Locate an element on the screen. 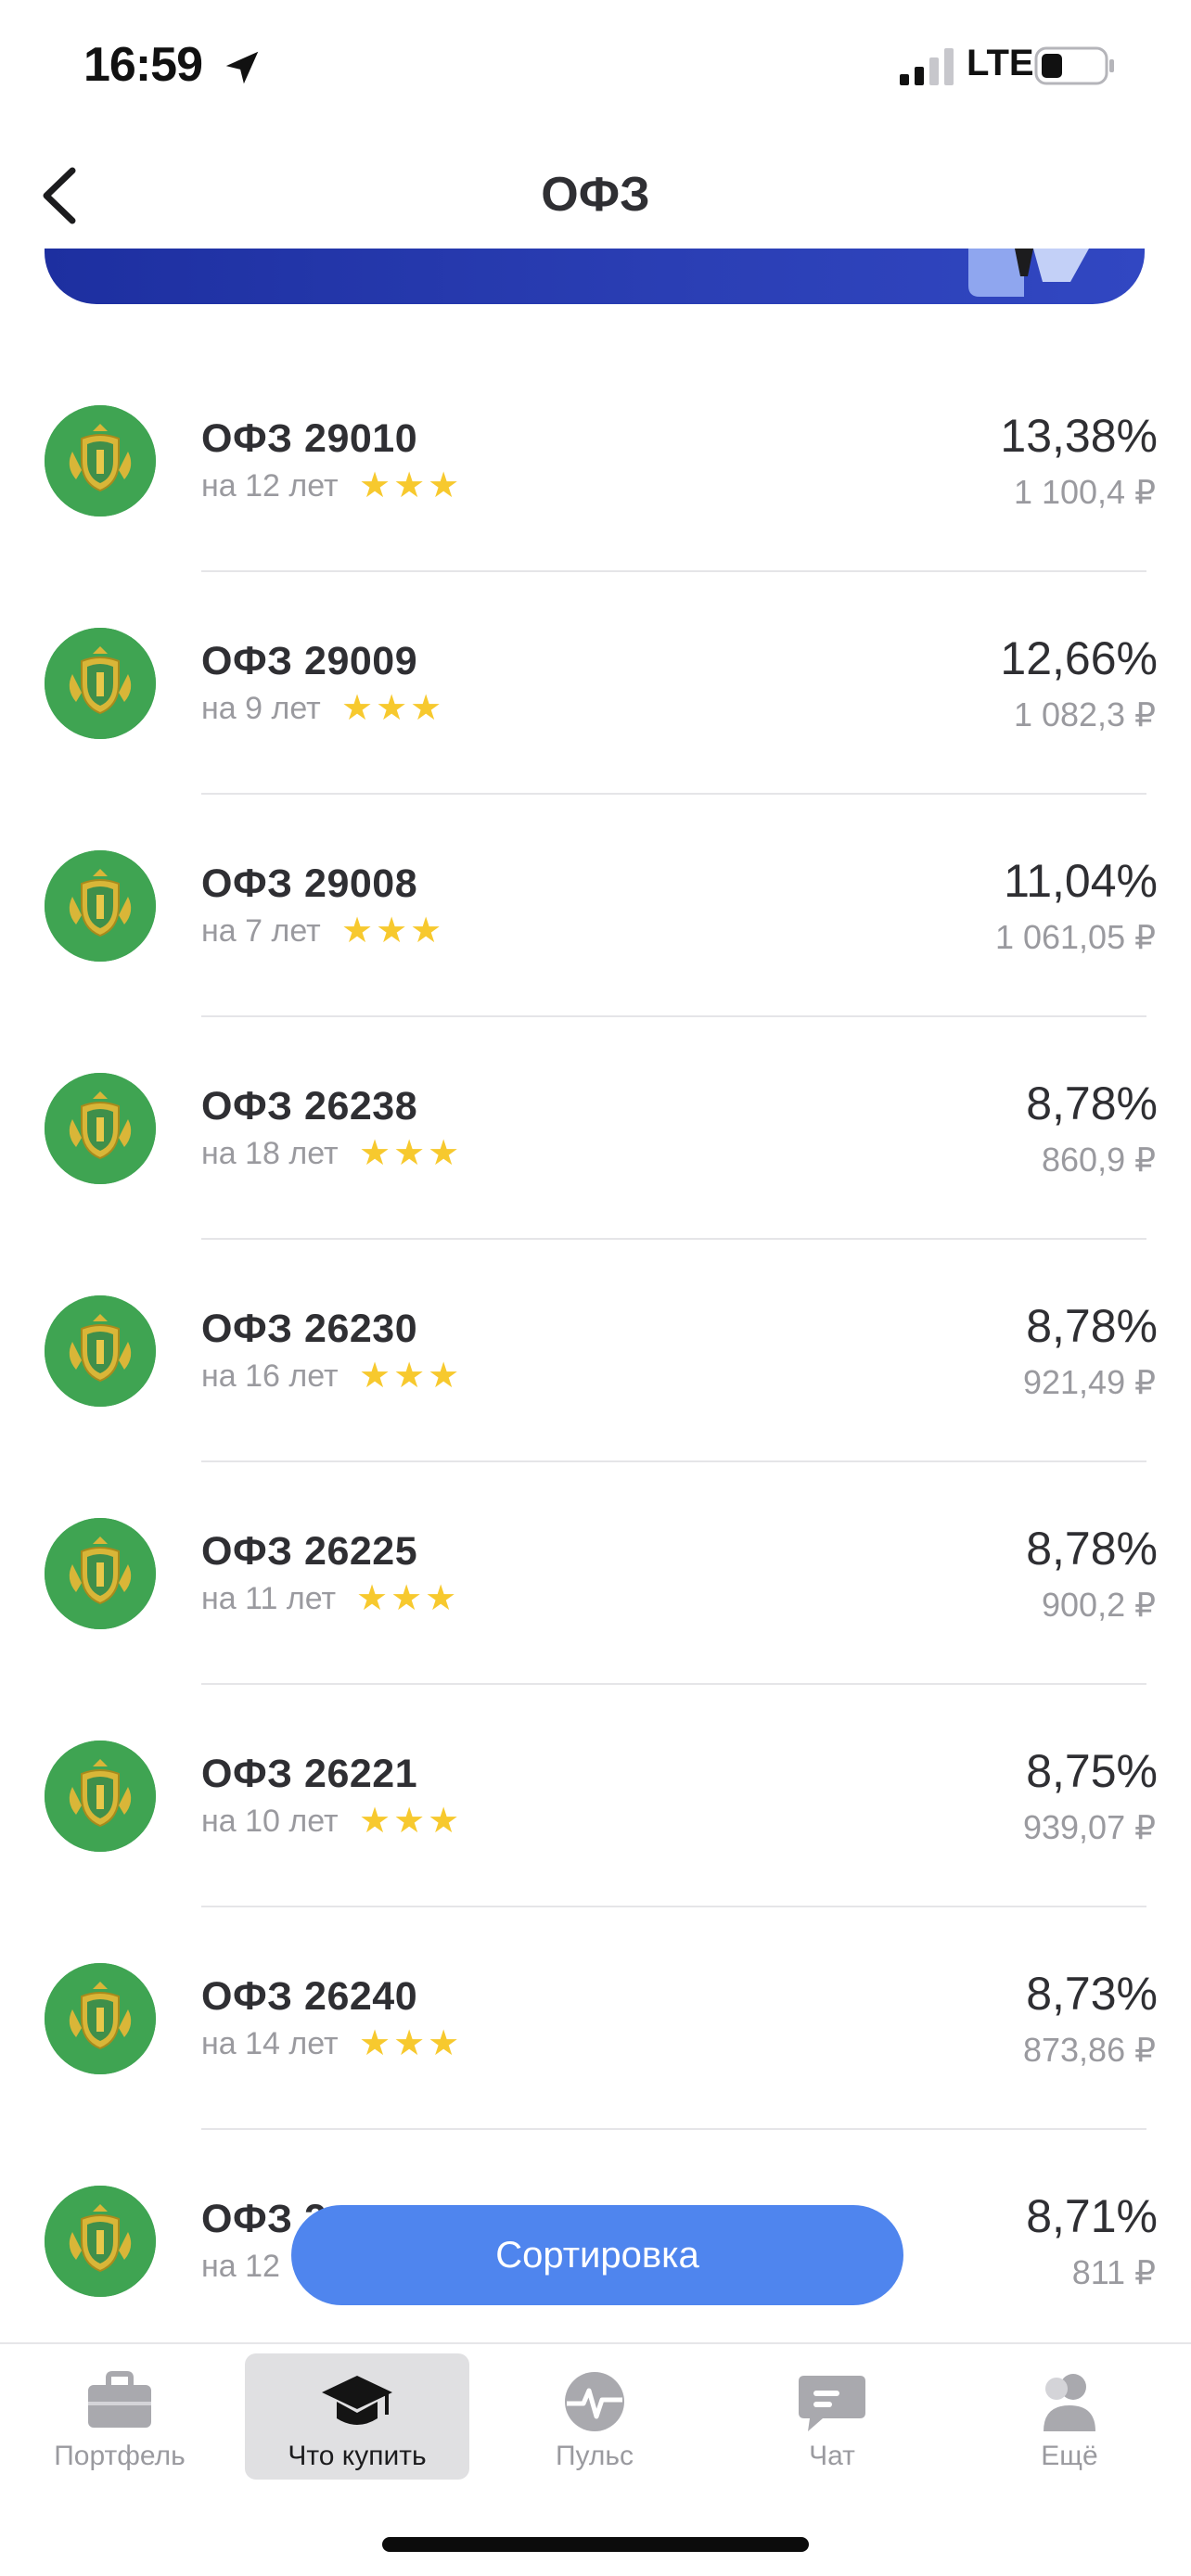 The height and width of the screenshot is (2576, 1191). status-bar: 16:59 LTE is located at coordinates (595, 65).